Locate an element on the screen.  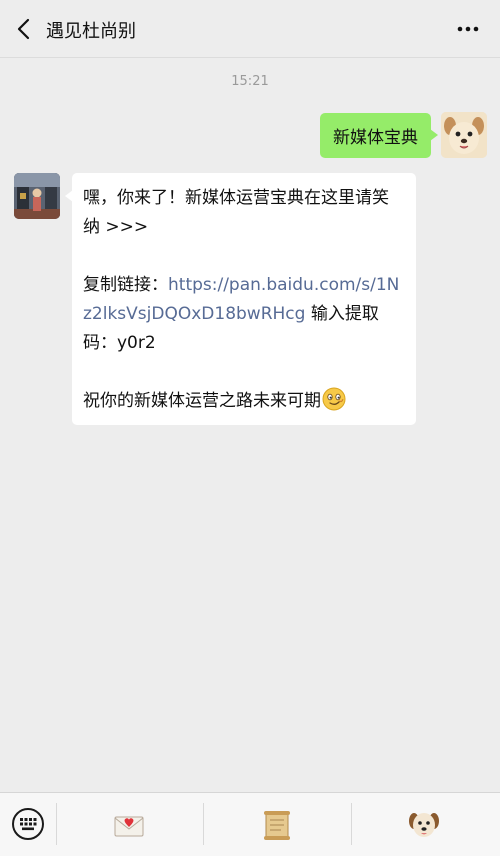
message-closing-paragraph: 祝你的新媒体运营之路未来可期 is located at coordinates (243, 401).